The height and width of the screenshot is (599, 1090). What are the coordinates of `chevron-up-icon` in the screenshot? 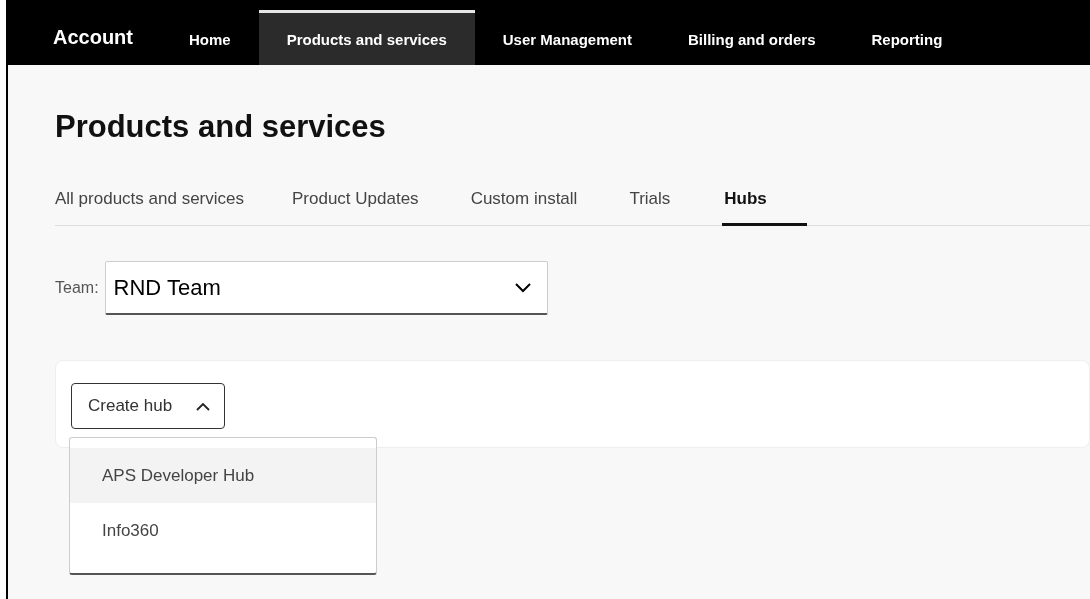 It's located at (203, 406).